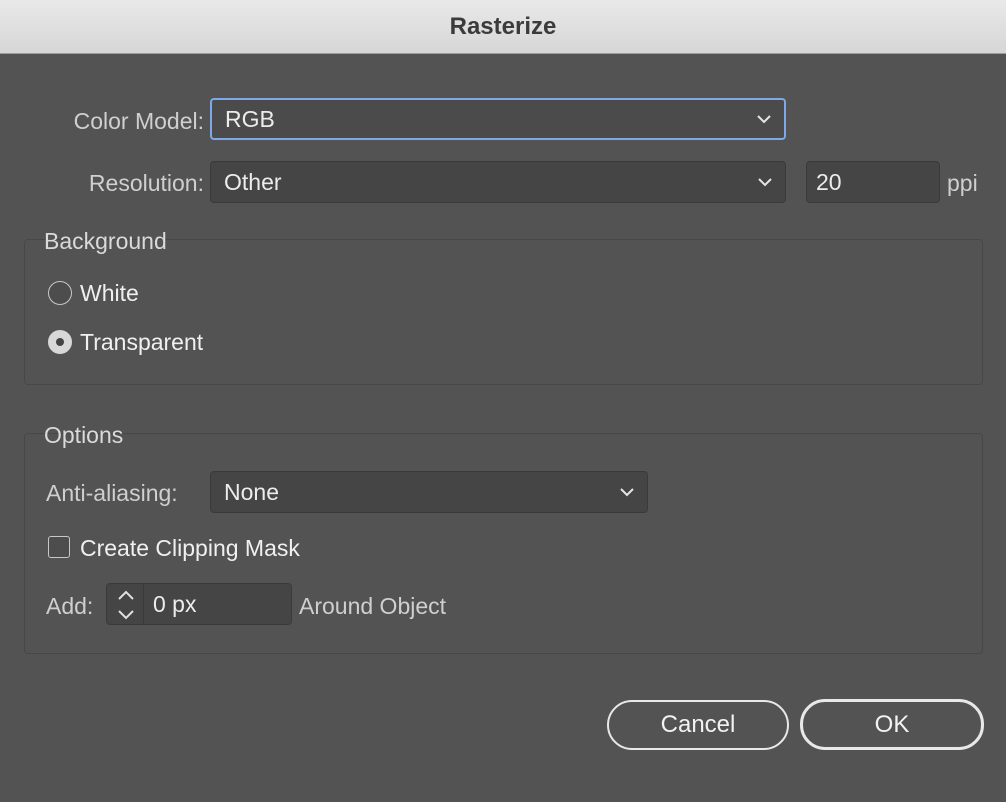  What do you see at coordinates (962, 183) in the screenshot?
I see `ppi-unit-label: ppi` at bounding box center [962, 183].